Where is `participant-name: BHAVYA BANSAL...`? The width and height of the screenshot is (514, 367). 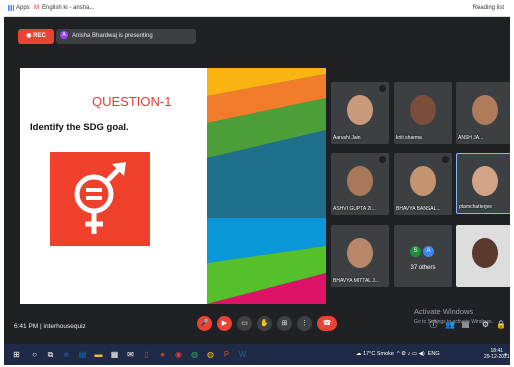
participant-name: BHAVYA BANSAL... is located at coordinates (418, 209).